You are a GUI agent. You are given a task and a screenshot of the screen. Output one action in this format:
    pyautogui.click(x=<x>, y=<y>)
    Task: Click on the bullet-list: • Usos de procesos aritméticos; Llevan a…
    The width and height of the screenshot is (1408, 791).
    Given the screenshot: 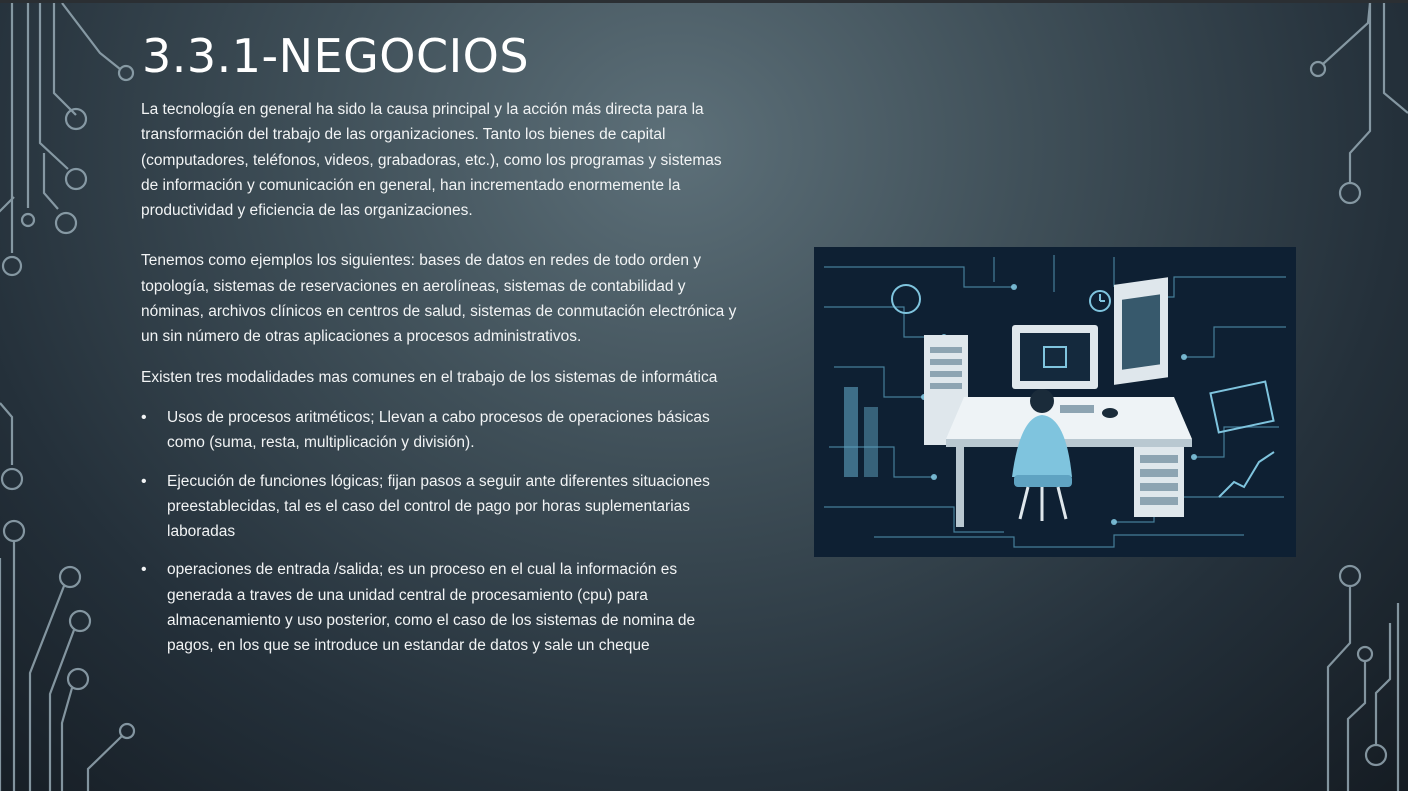 What is the action you would take?
    pyautogui.click(x=441, y=532)
    